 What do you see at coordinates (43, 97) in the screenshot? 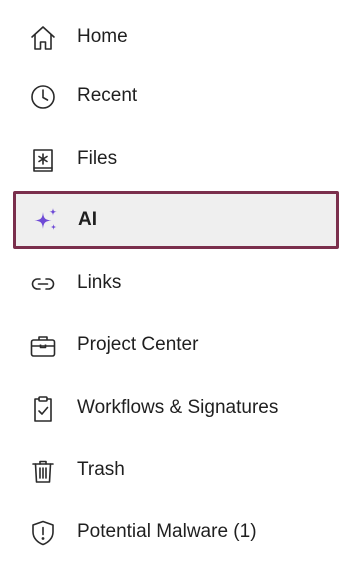
I see `clock-icon` at bounding box center [43, 97].